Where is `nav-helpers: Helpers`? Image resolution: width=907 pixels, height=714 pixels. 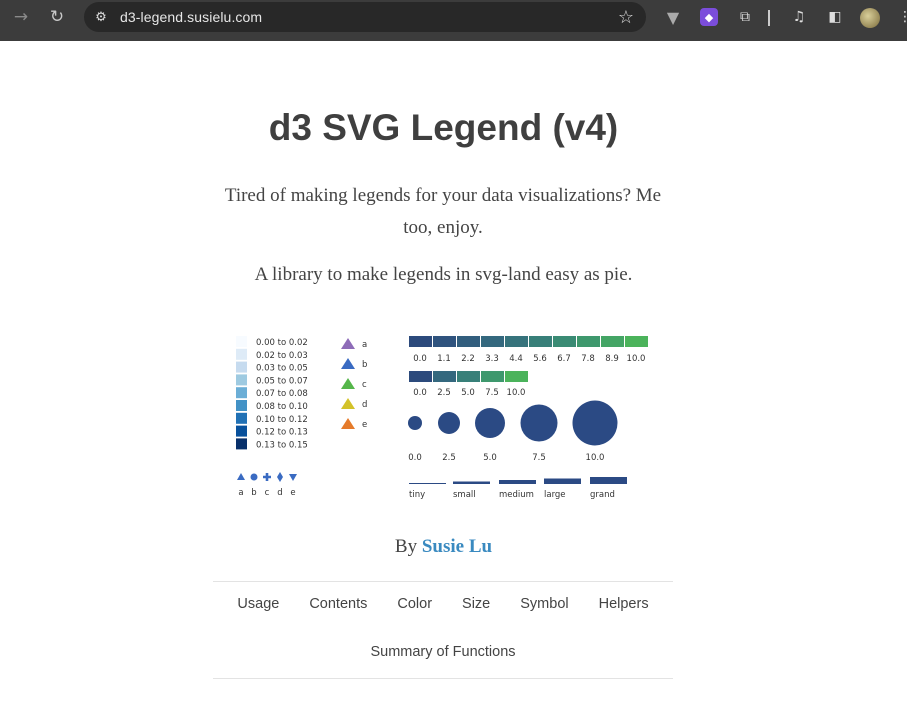
nav-helpers: Helpers is located at coordinates (624, 604).